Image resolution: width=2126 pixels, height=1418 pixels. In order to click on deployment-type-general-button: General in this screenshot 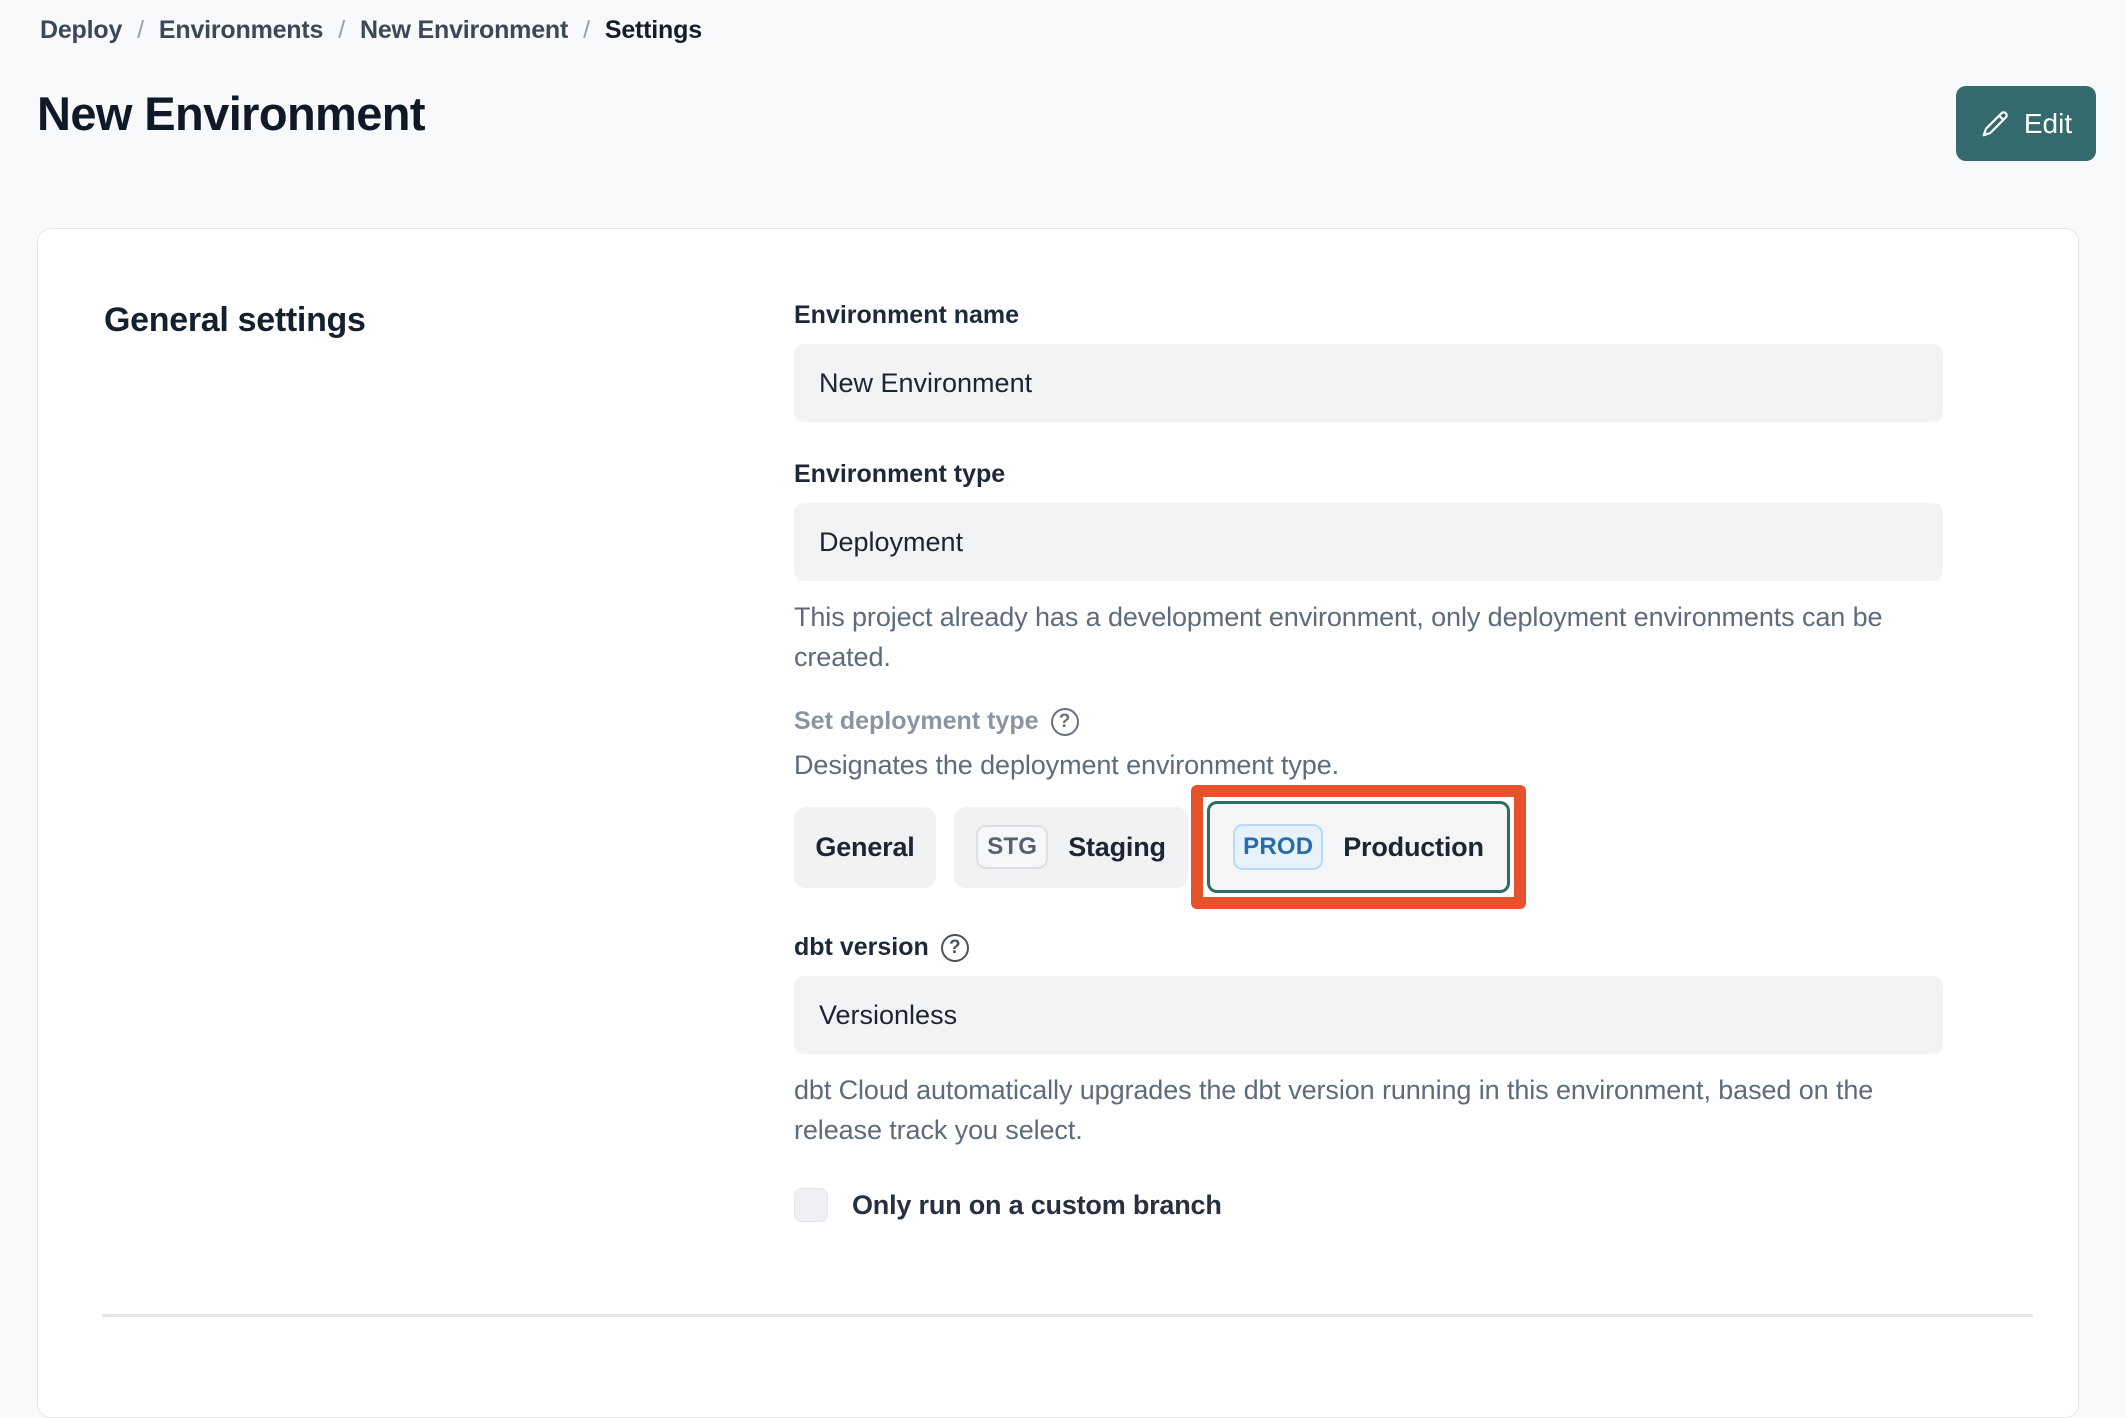, I will do `click(865, 847)`.